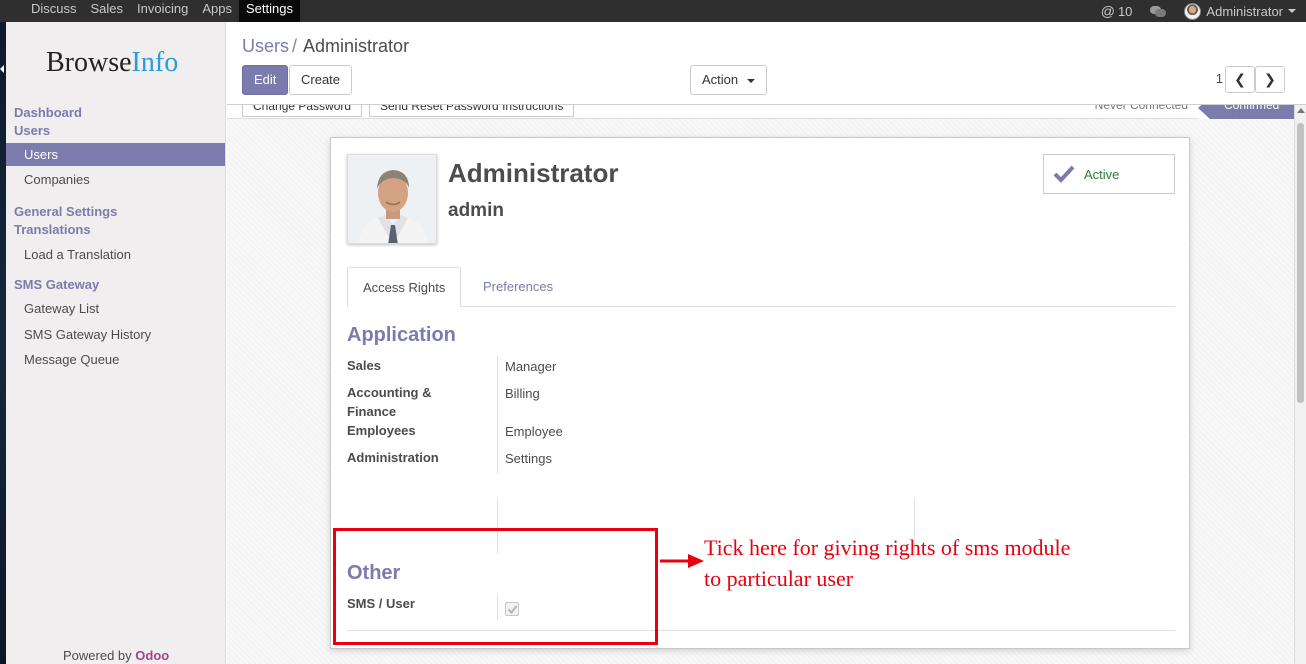 The width and height of the screenshot is (1306, 664). What do you see at coordinates (533, 173) in the screenshot?
I see `user-name: Administrator` at bounding box center [533, 173].